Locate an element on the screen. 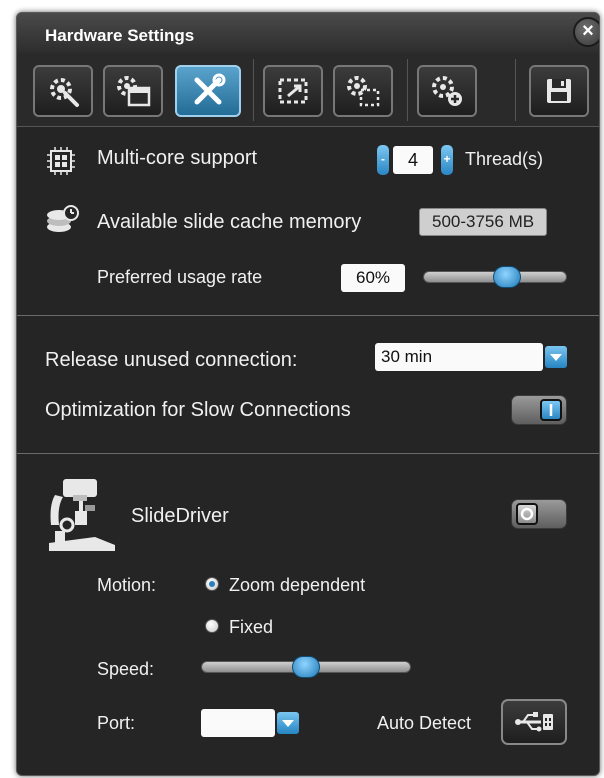 The image size is (604, 778). slow-connection-toggle is located at coordinates (539, 410).